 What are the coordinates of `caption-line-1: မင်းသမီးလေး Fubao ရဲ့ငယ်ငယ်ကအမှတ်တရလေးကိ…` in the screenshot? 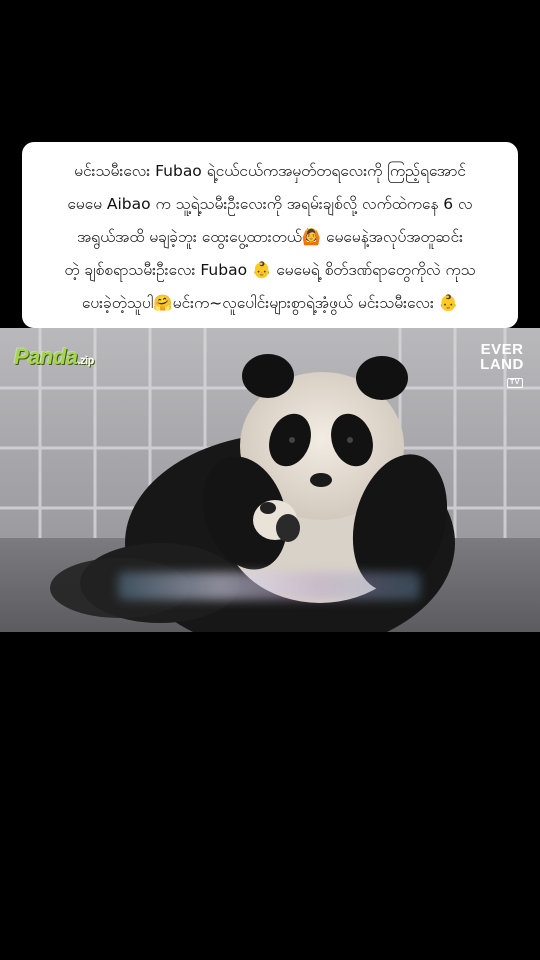 It's located at (270, 171).